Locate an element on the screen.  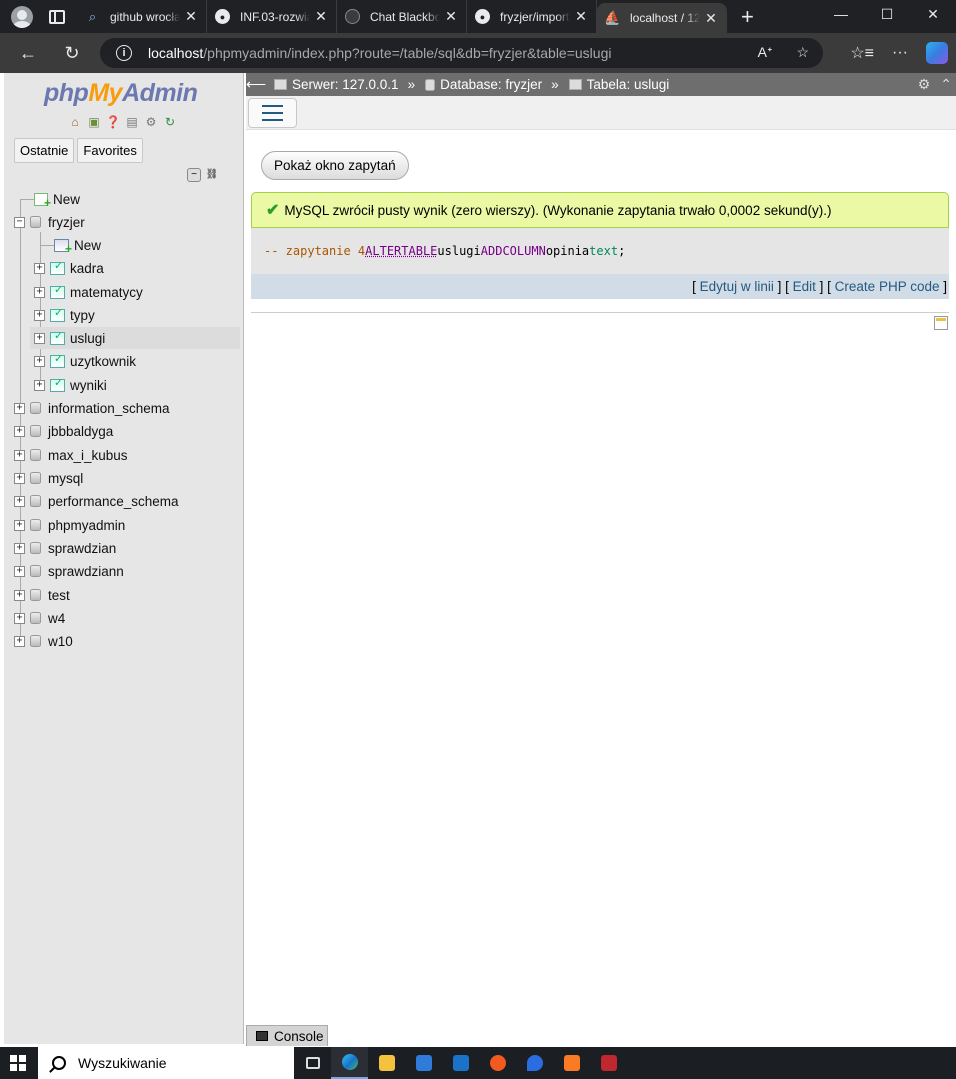
back-arrow-icon: ← is located at coordinates (28, 53).